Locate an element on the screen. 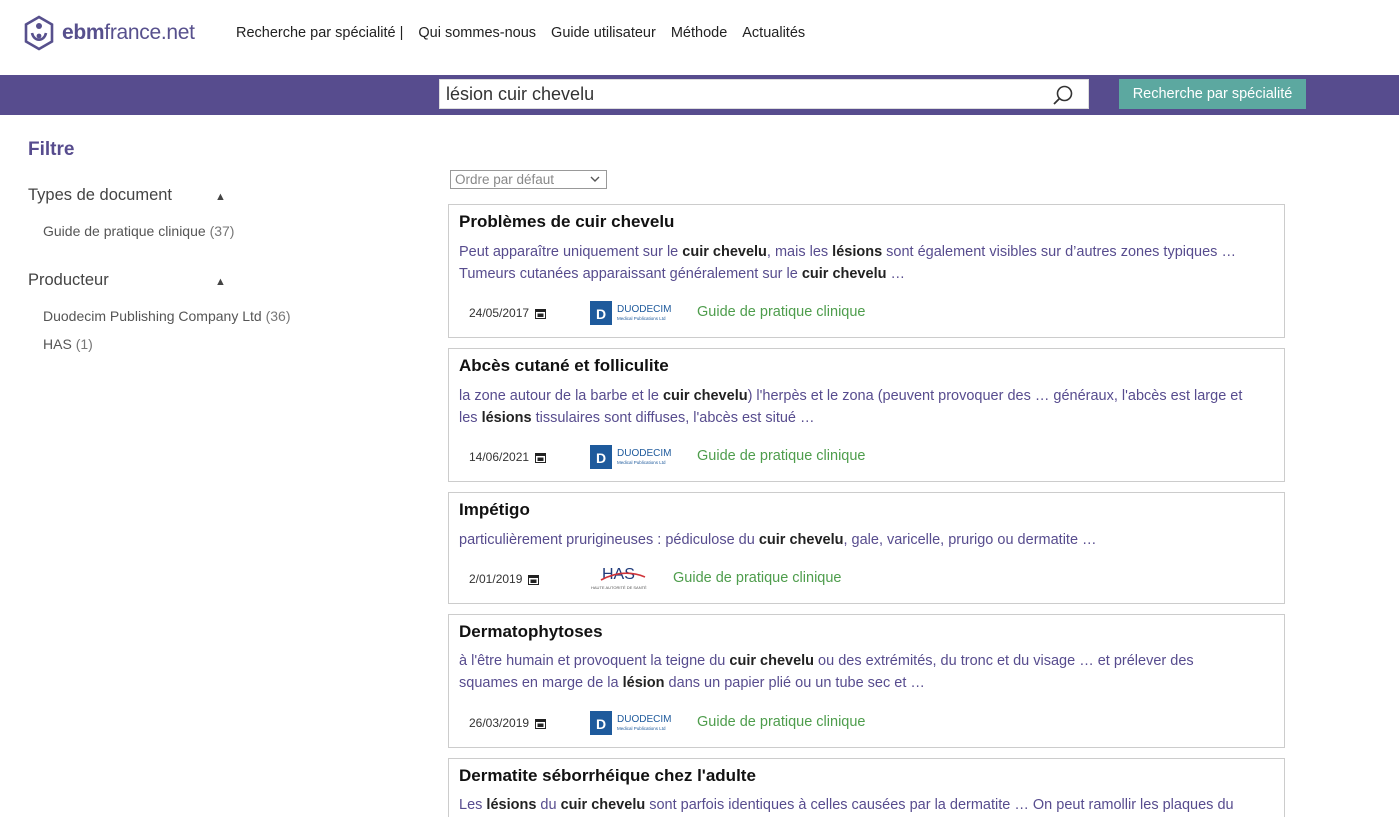 This screenshot has width=1399, height=817. snippet-text: la zone autour de la barbe et le is located at coordinates (561, 396).